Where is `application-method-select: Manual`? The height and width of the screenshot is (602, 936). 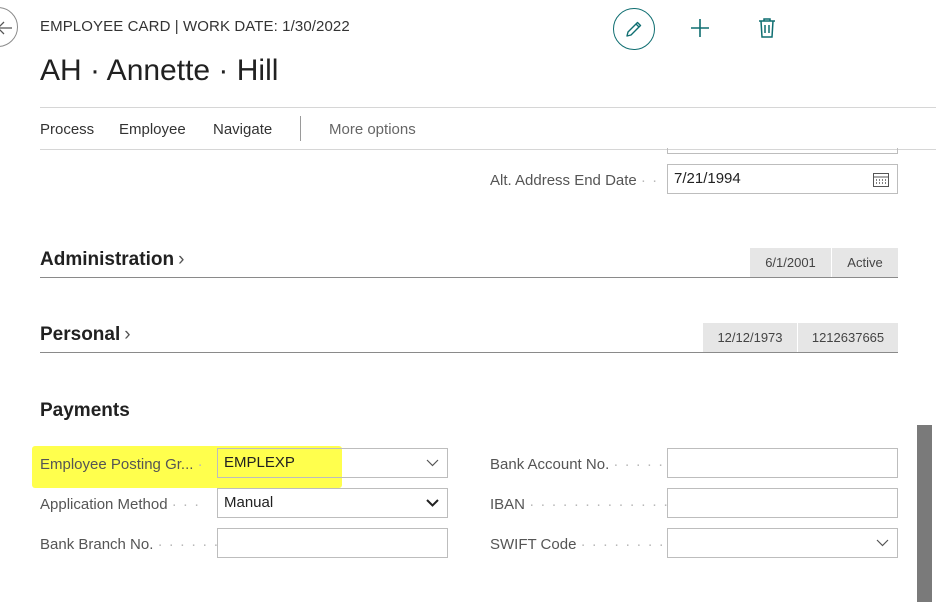
application-method-select: Manual is located at coordinates (332, 503).